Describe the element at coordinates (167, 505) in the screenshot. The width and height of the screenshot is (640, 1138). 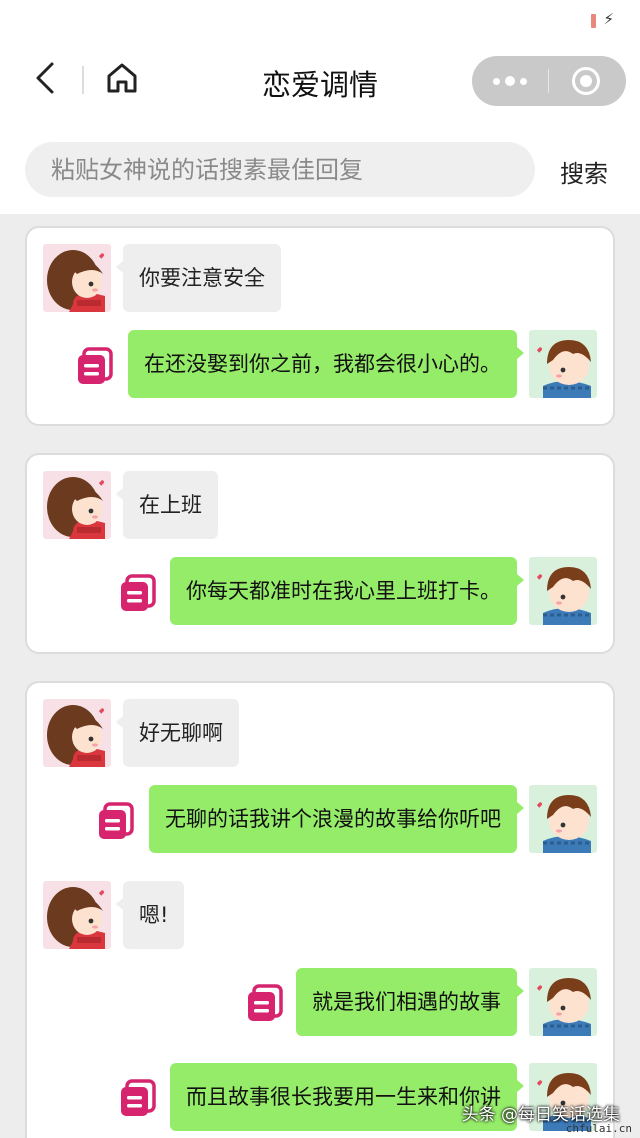
I see `message-bubble-left: 在上班` at that location.